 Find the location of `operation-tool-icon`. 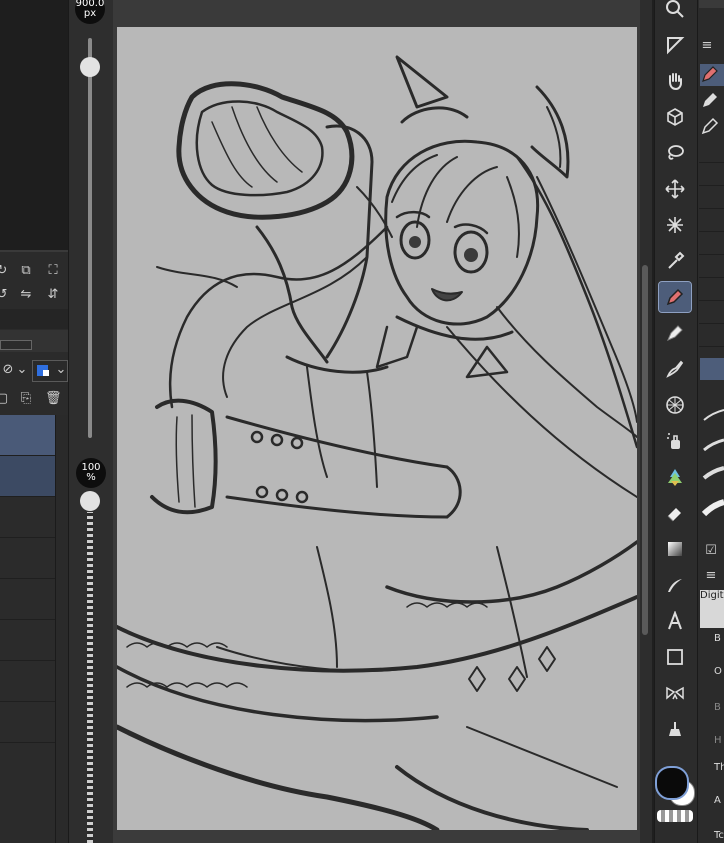

operation-tool-icon is located at coordinates (675, 45).